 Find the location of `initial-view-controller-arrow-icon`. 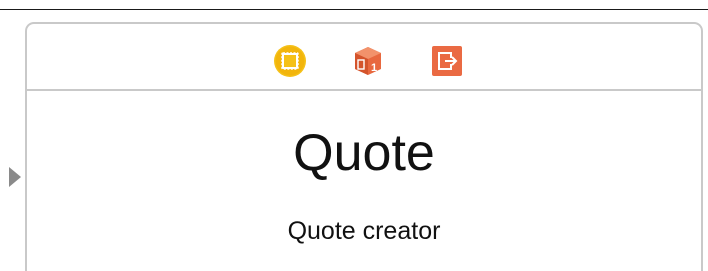

initial-view-controller-arrow-icon is located at coordinates (15, 177).